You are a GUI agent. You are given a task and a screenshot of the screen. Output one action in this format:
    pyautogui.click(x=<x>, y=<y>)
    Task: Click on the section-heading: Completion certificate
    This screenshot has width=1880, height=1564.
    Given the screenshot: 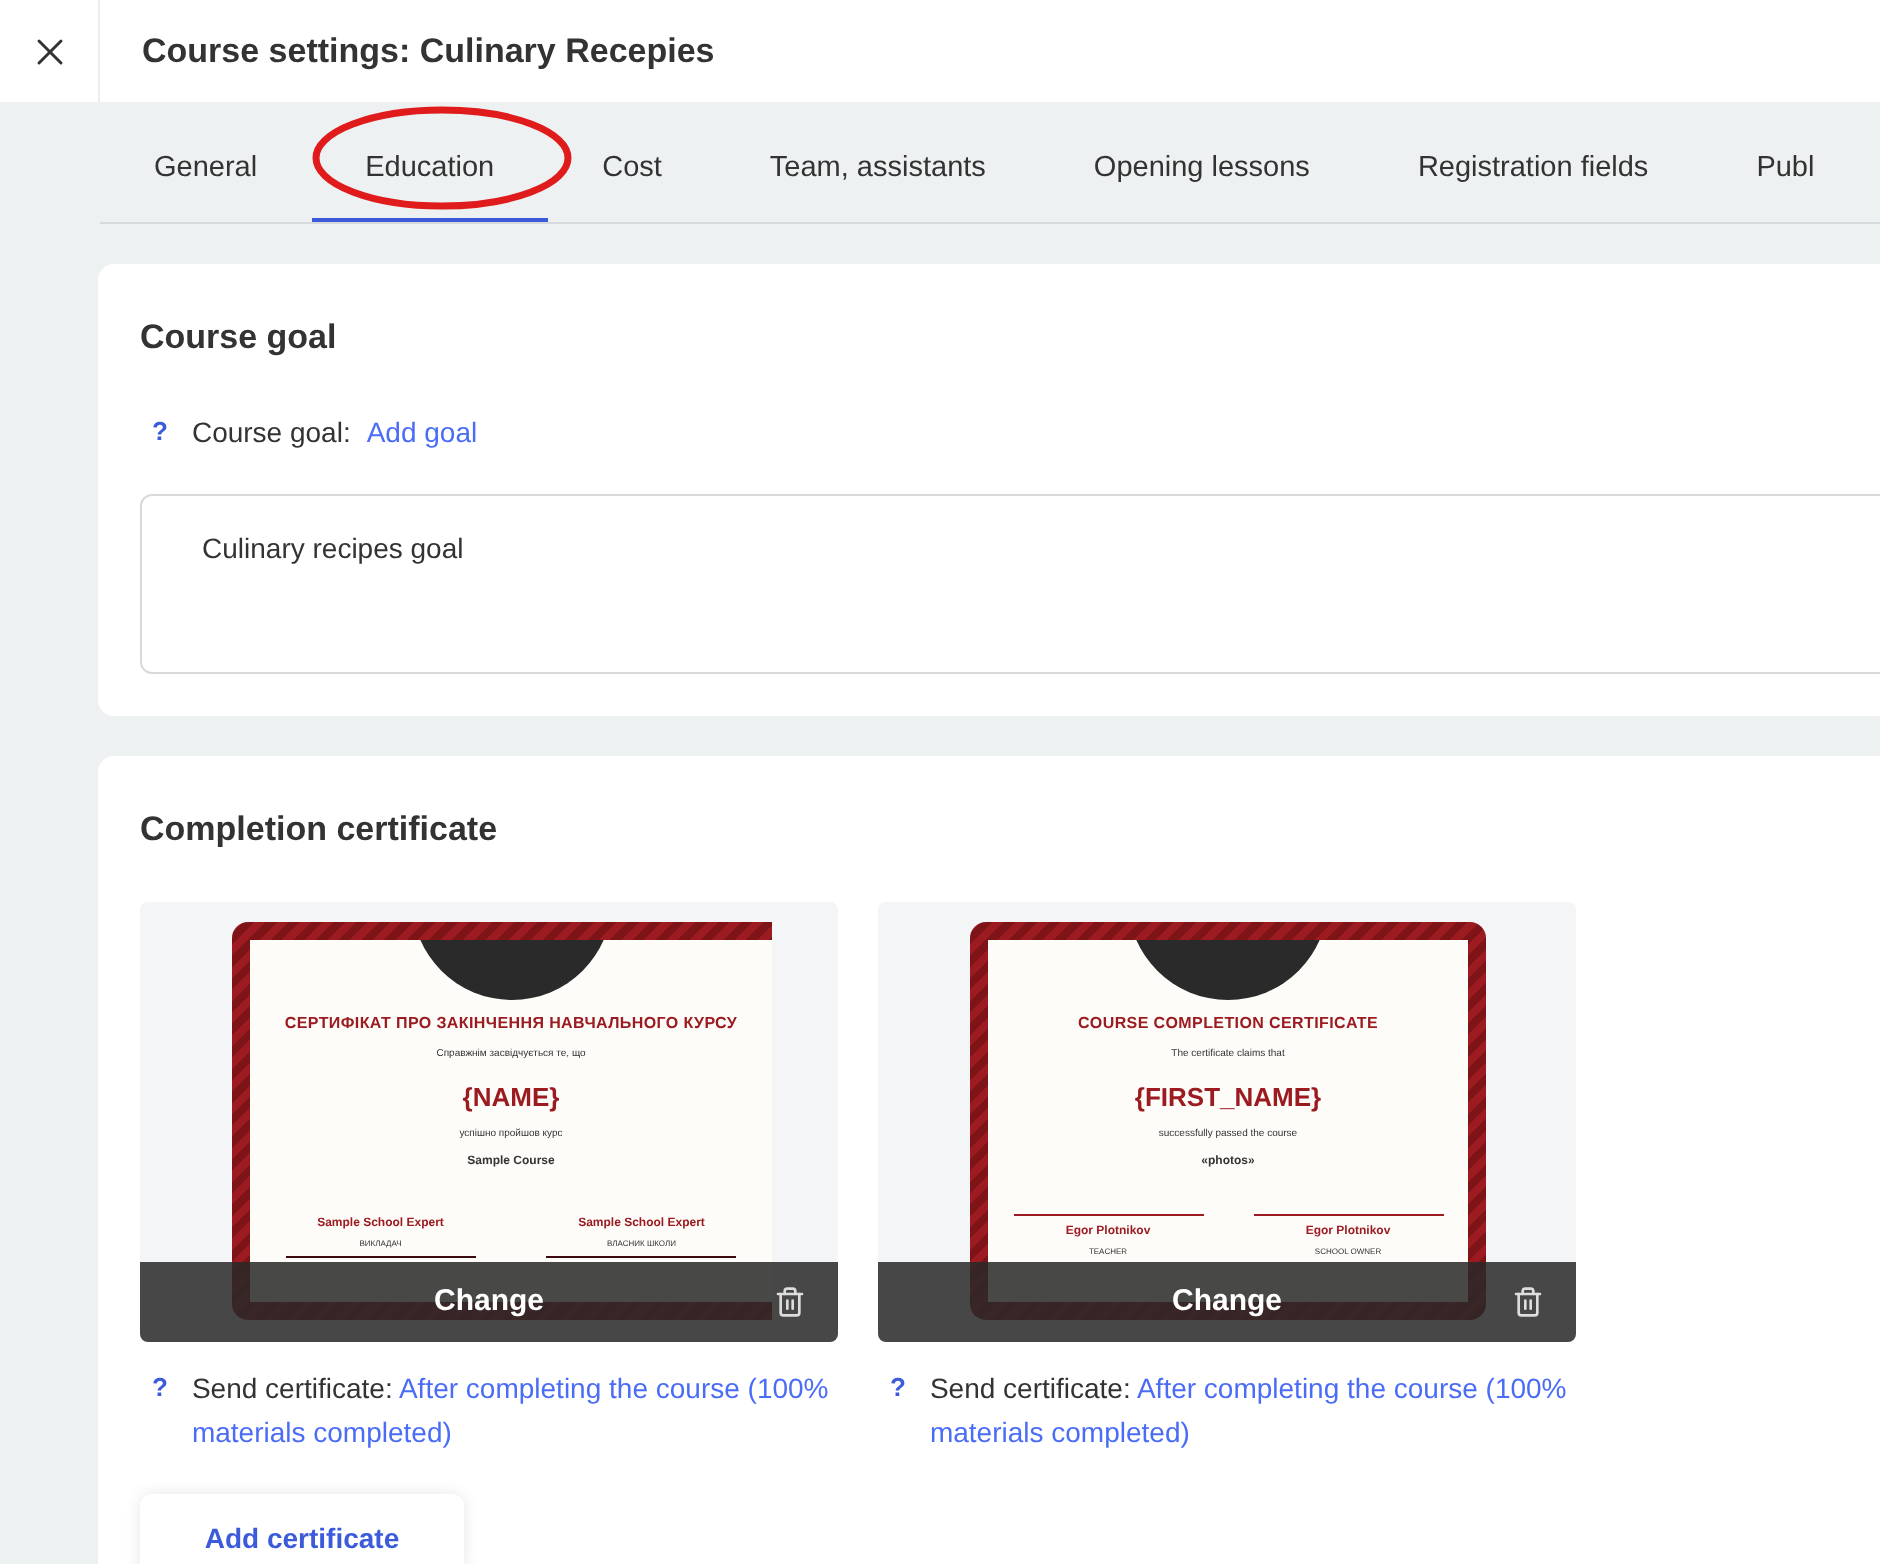 What is the action you would take?
    pyautogui.click(x=320, y=829)
    